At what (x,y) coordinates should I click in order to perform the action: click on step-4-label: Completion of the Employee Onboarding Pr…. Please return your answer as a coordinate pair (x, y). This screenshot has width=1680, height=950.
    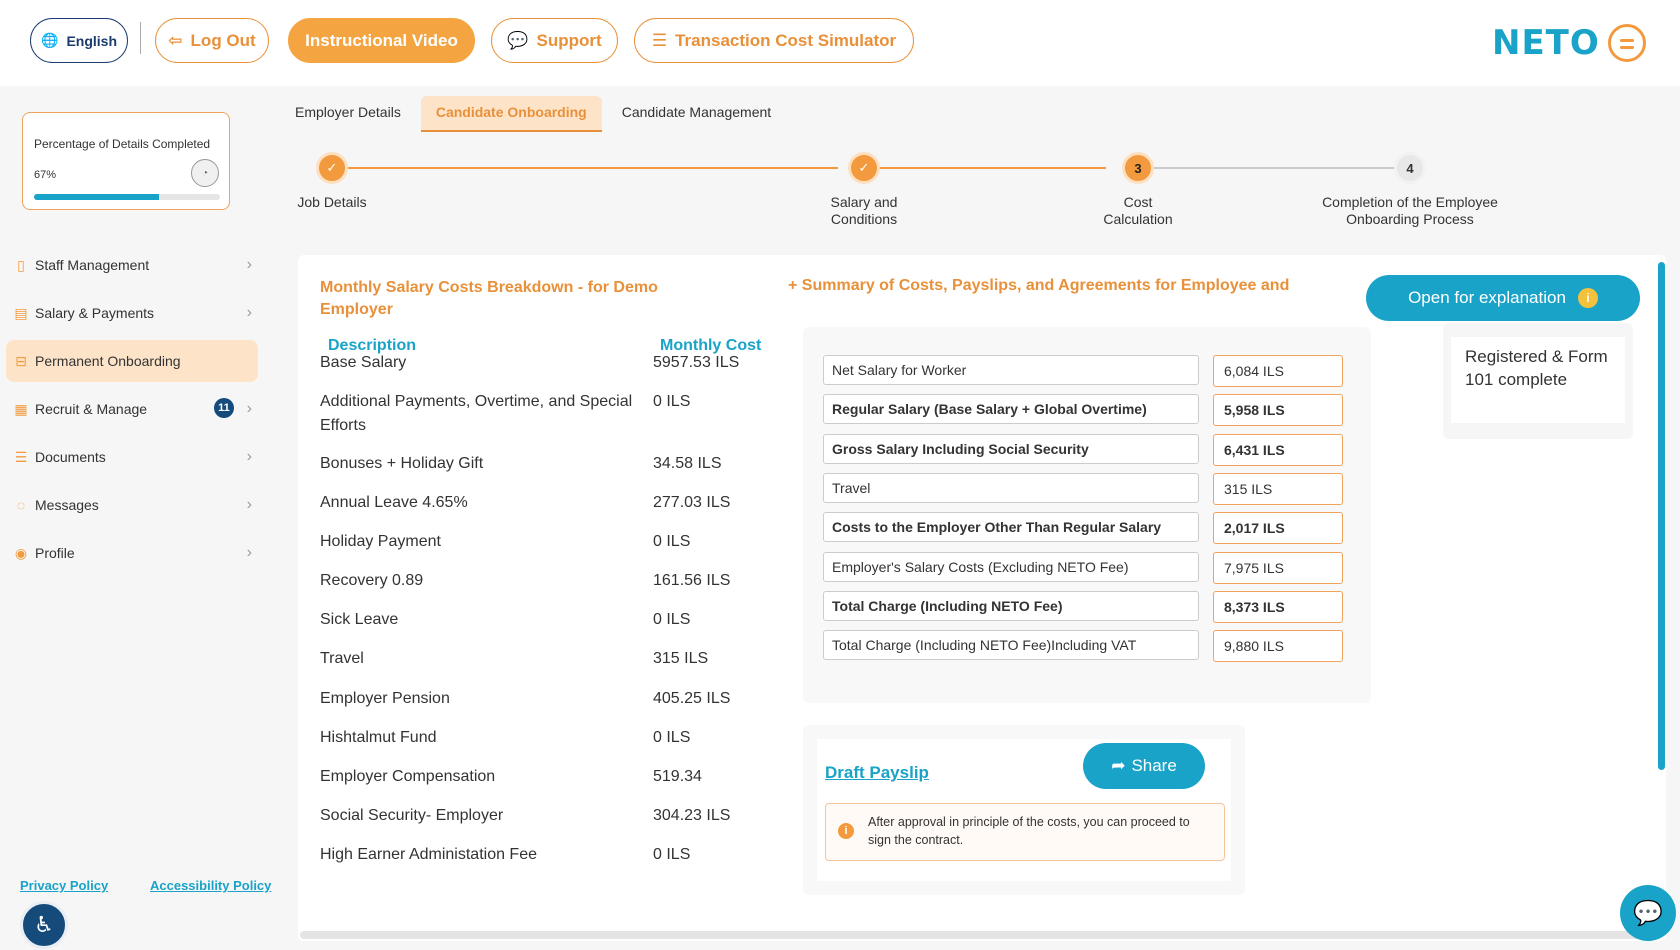
    Looking at the image, I should click on (1410, 210).